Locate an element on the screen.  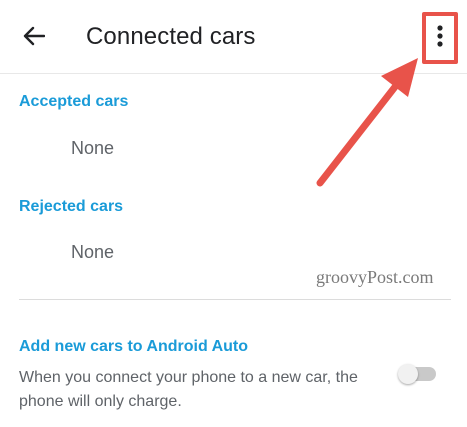
toggle-thumb is located at coordinates (408, 374).